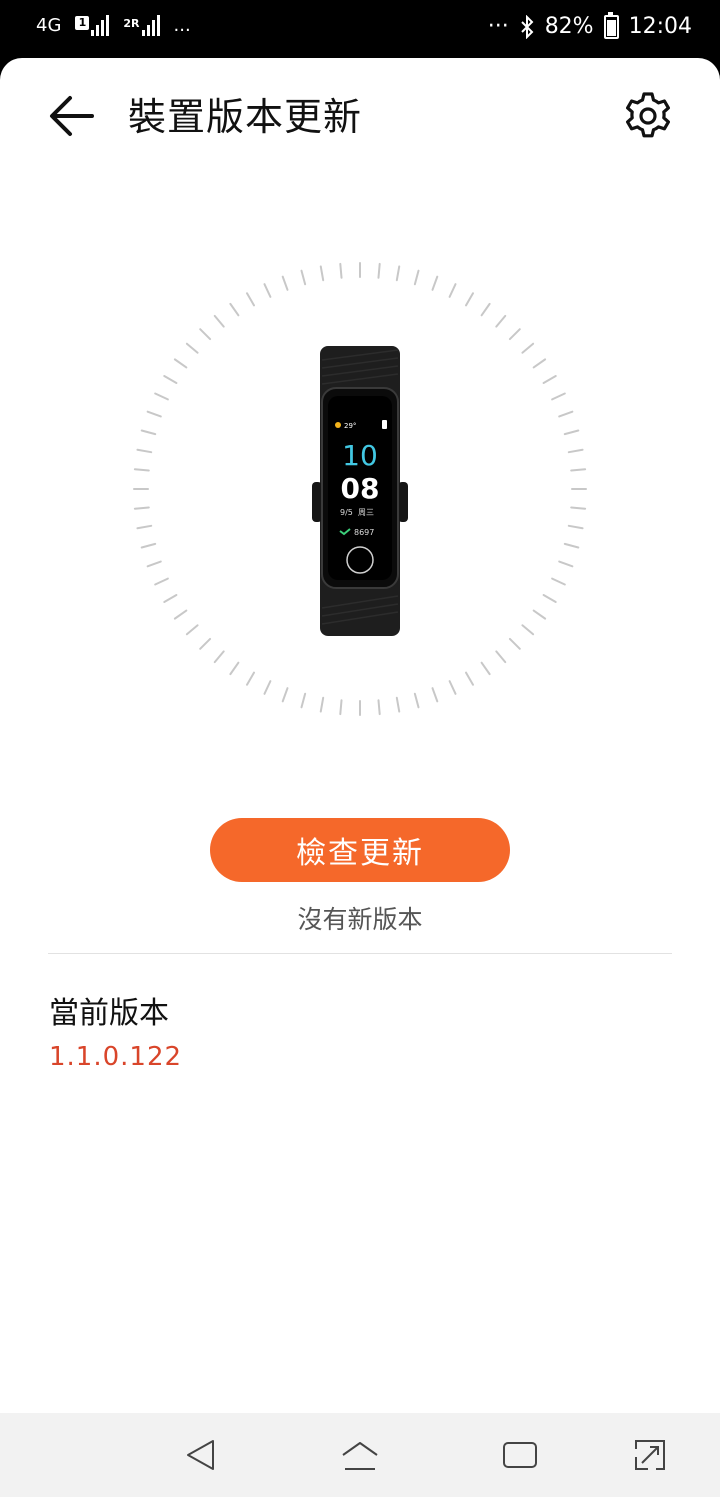 Image resolution: width=720 pixels, height=1497 pixels. I want to click on status-bar-right: ··· 82% 12:04, so click(589, 25).